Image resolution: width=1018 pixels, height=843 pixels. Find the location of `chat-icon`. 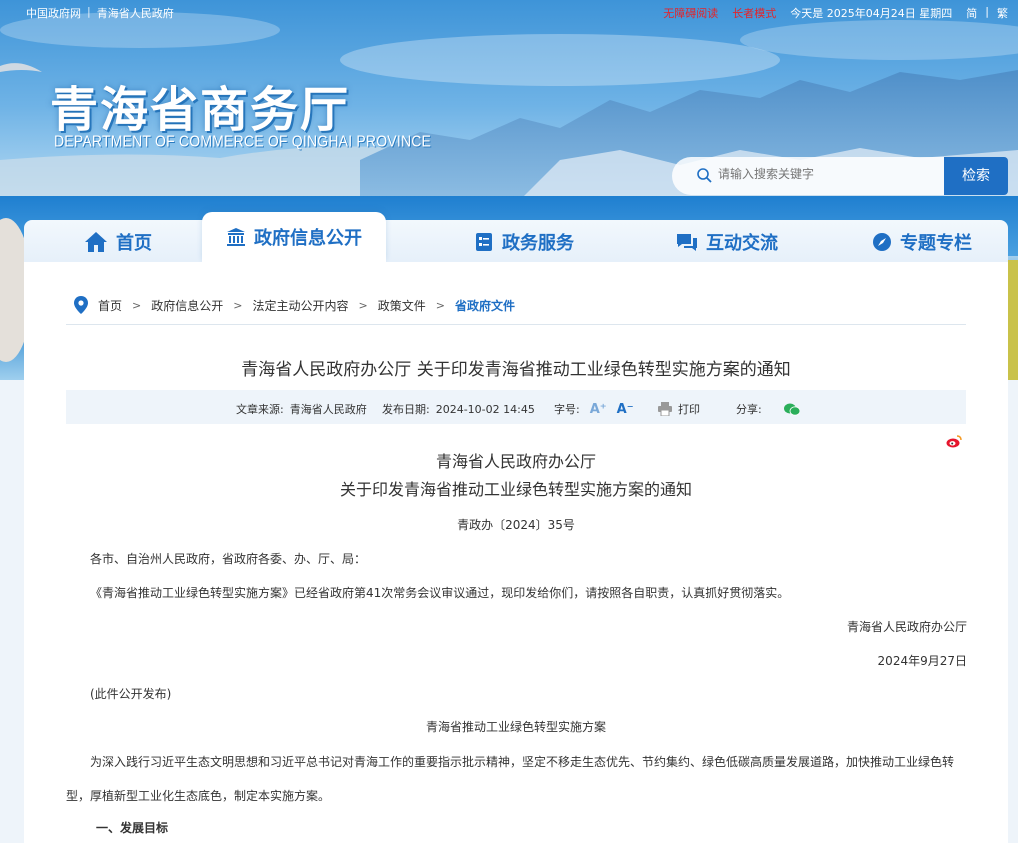

chat-icon is located at coordinates (687, 242).